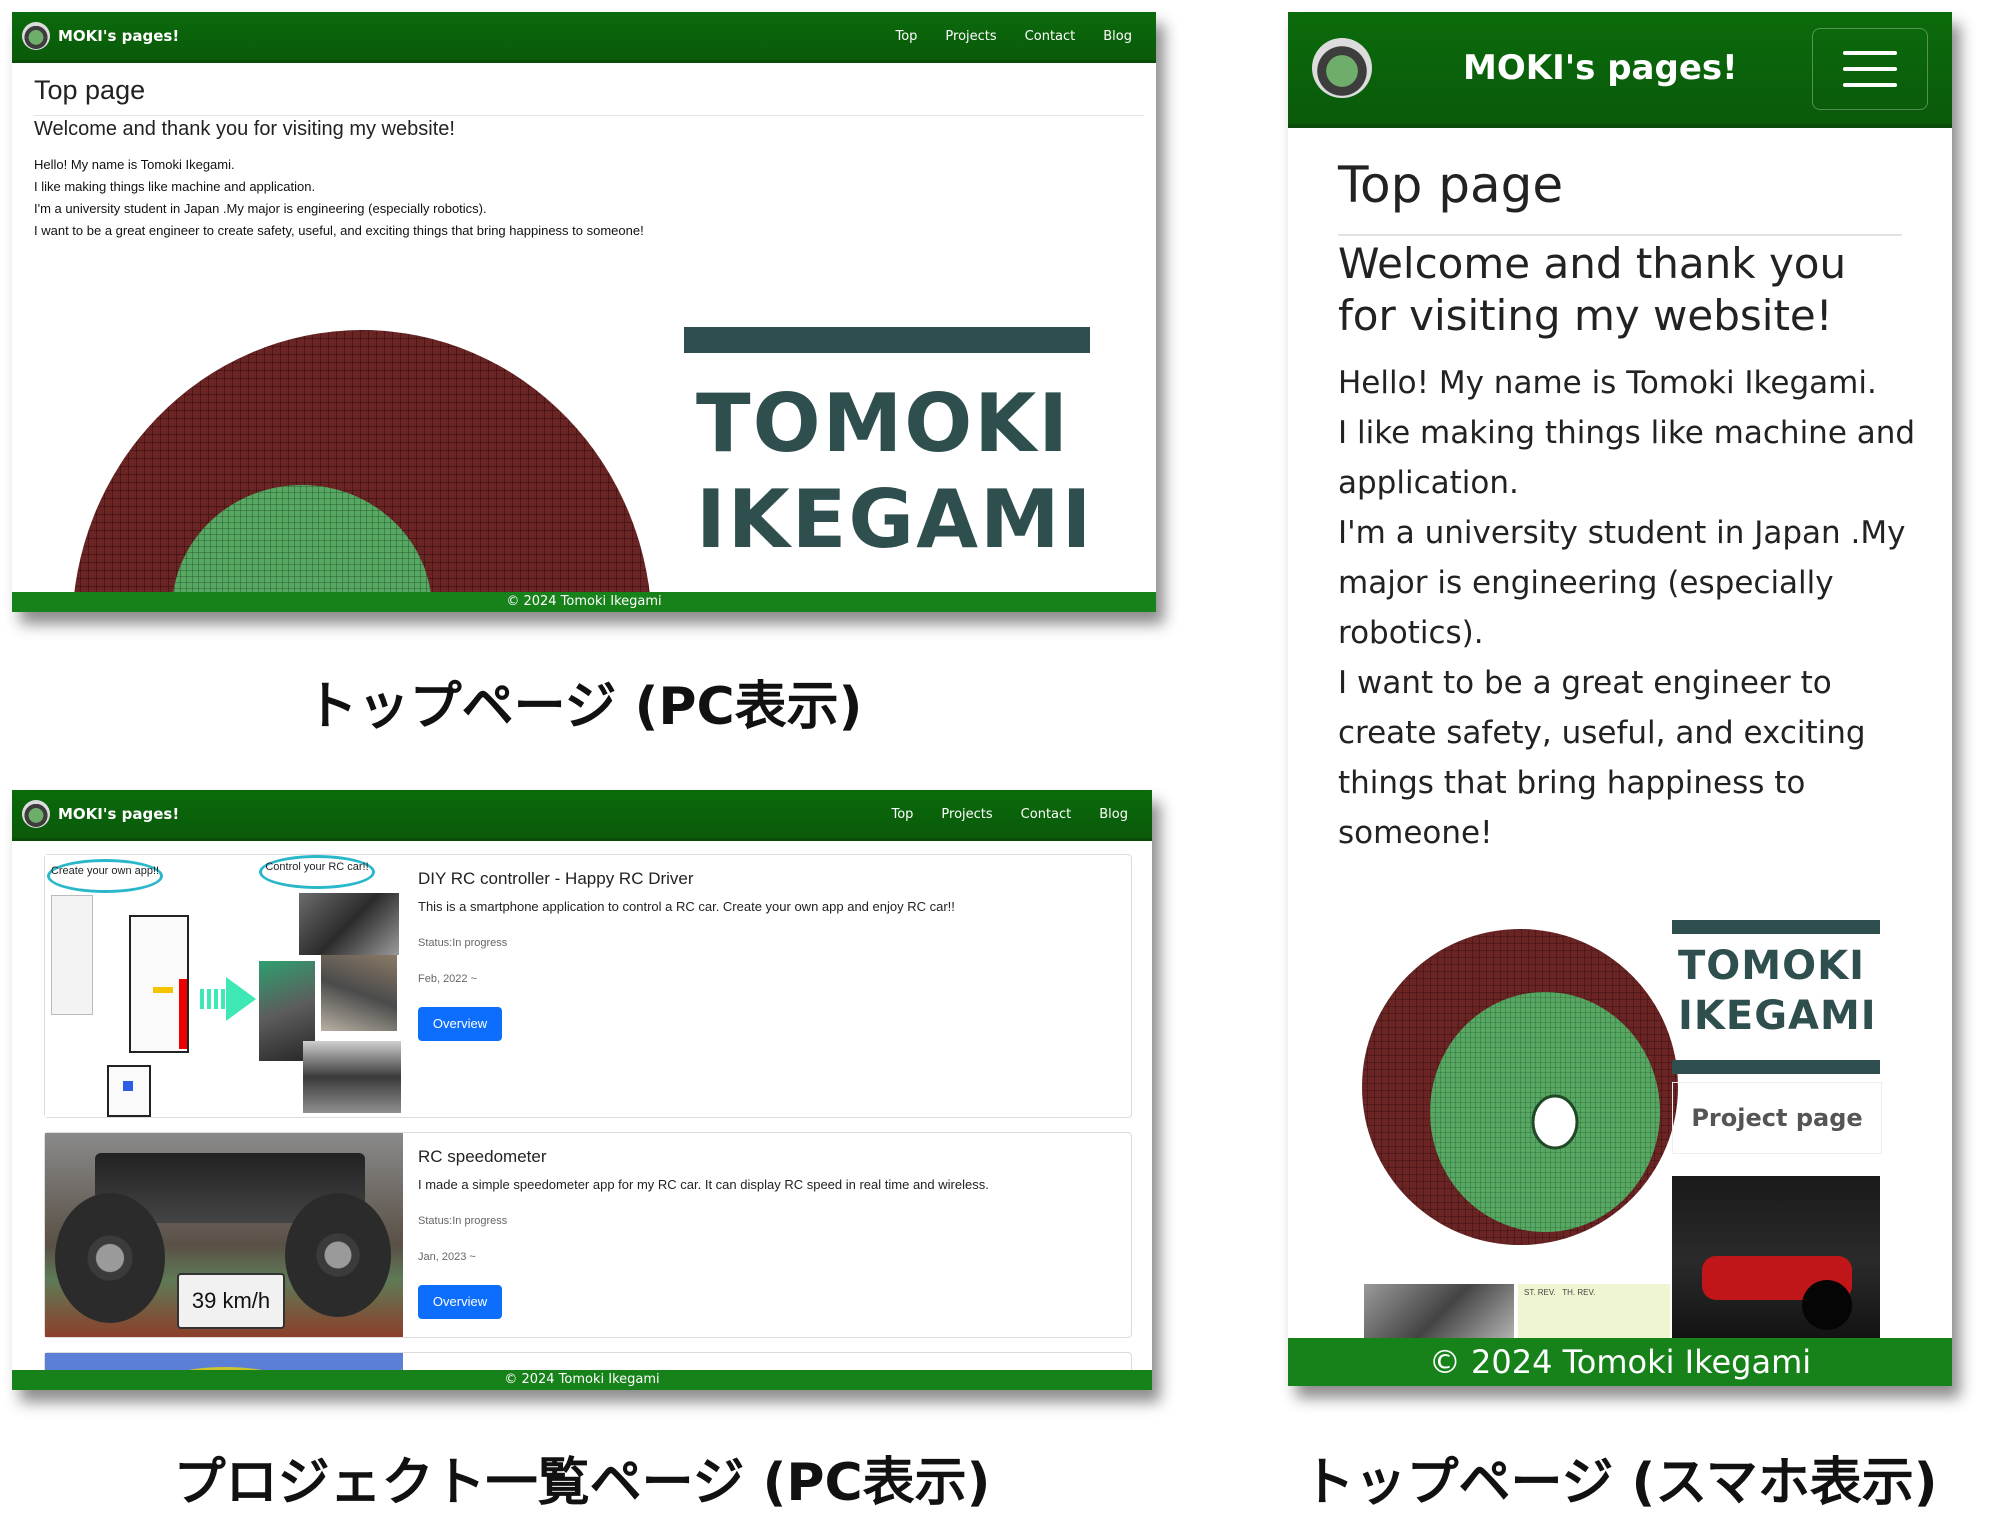 This screenshot has height=1516, width=2000. What do you see at coordinates (1776, 1261) in the screenshot?
I see `f1-car-photo` at bounding box center [1776, 1261].